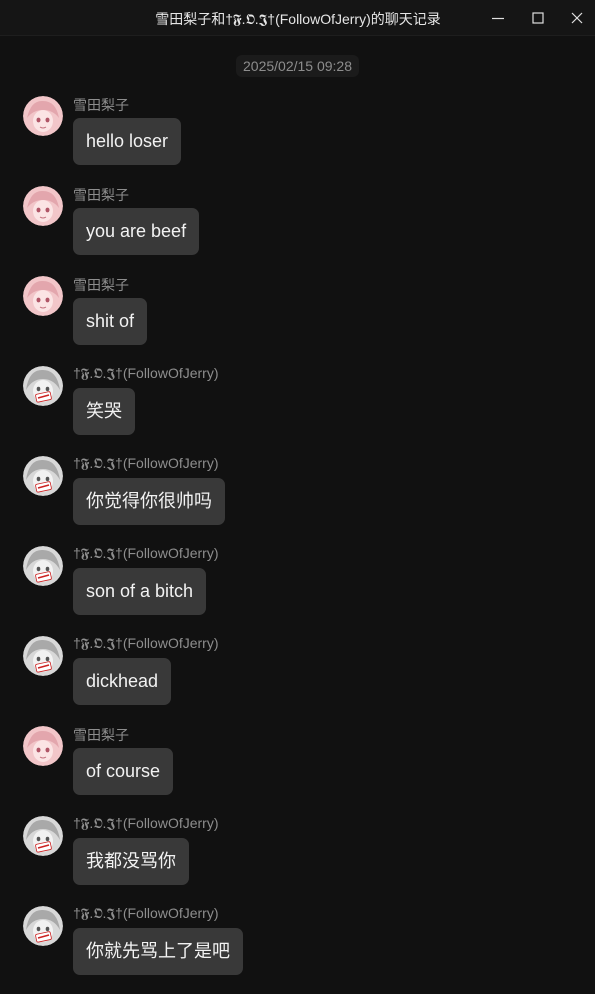 The height and width of the screenshot is (994, 595). What do you see at coordinates (127, 141) in the screenshot?
I see `message-bubble: hello loser` at bounding box center [127, 141].